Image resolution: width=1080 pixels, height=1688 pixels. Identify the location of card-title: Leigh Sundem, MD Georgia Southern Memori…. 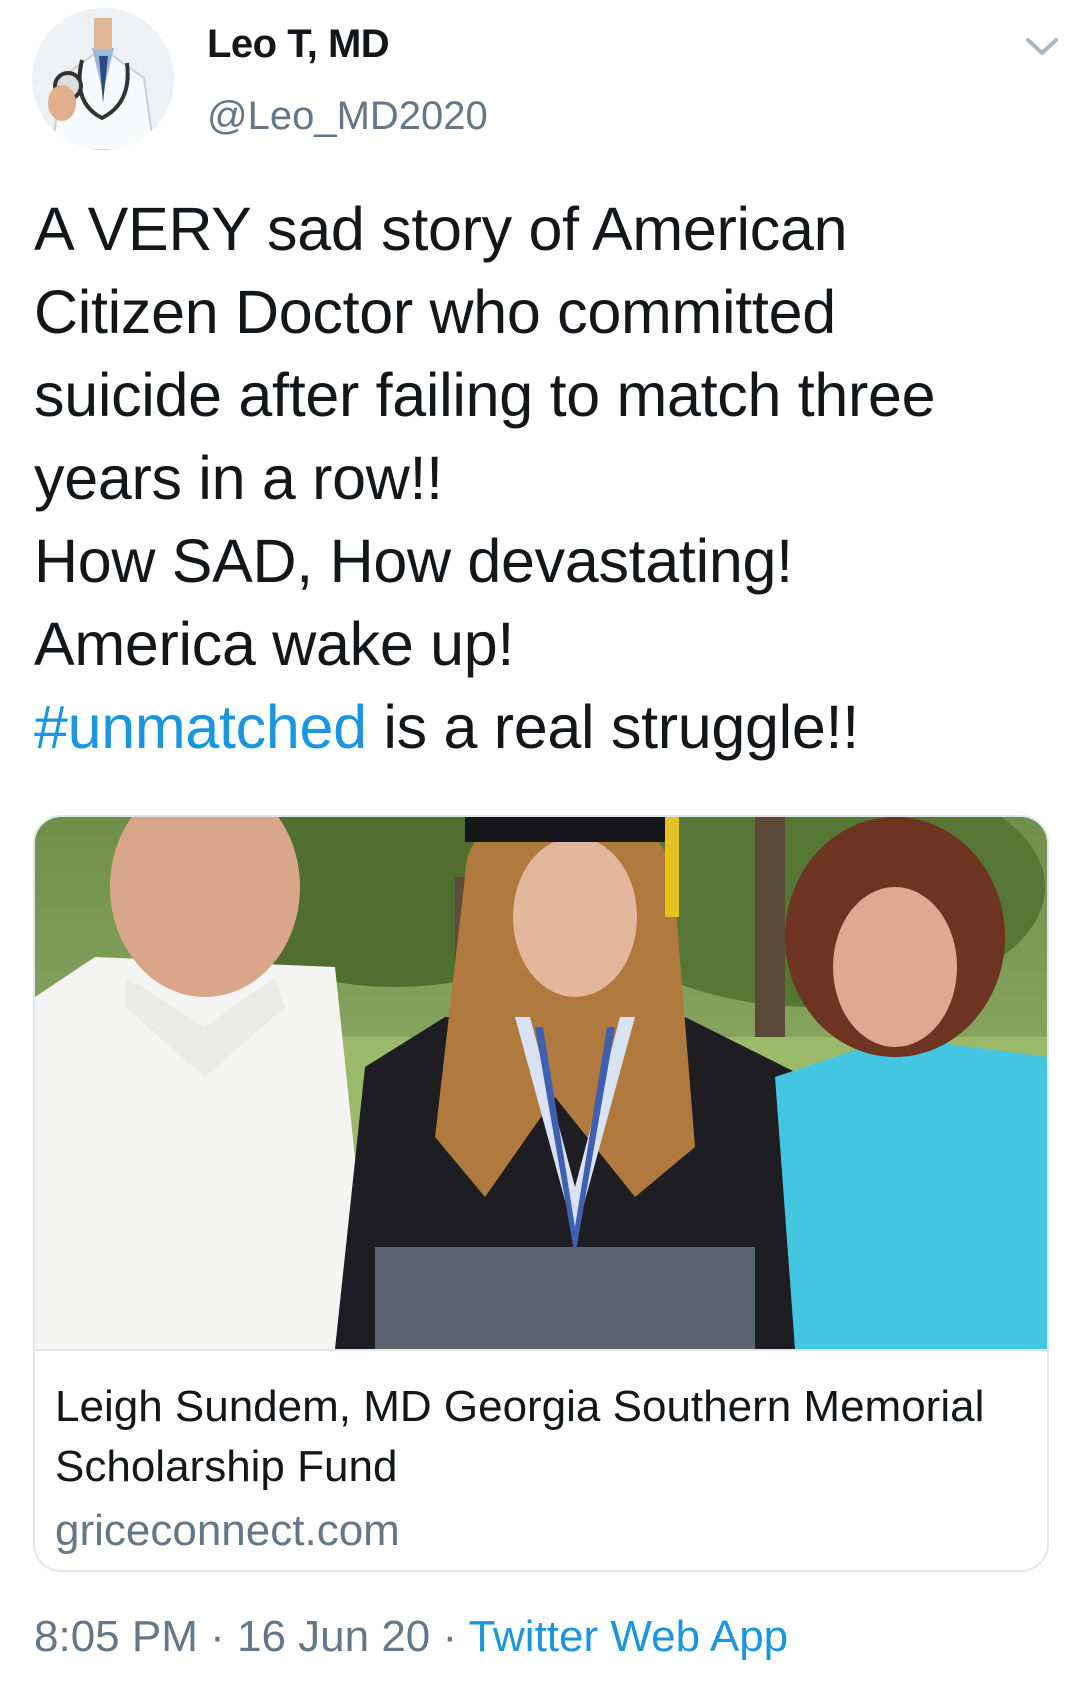
(520, 1436).